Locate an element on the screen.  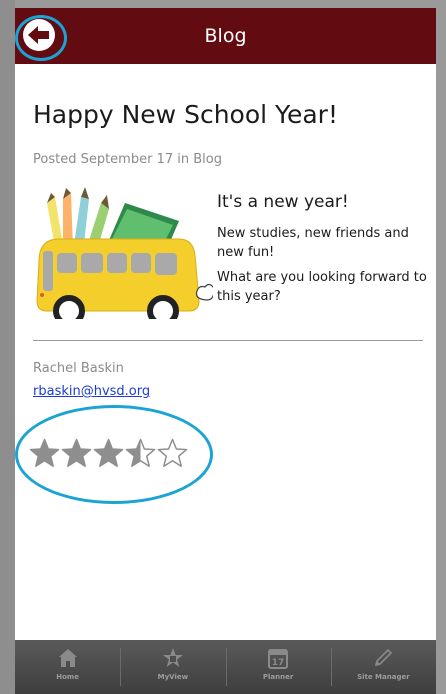
page-title: Blog is located at coordinates (225, 36).